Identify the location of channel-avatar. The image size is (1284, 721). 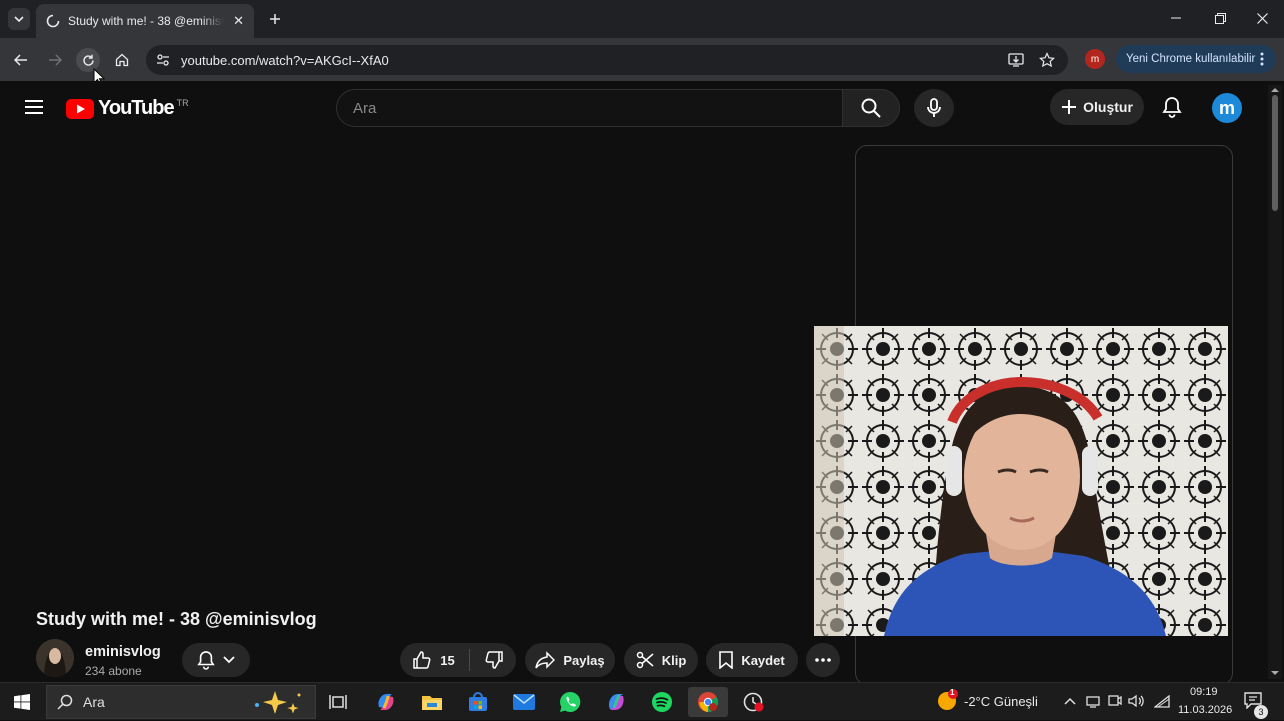
(55, 658).